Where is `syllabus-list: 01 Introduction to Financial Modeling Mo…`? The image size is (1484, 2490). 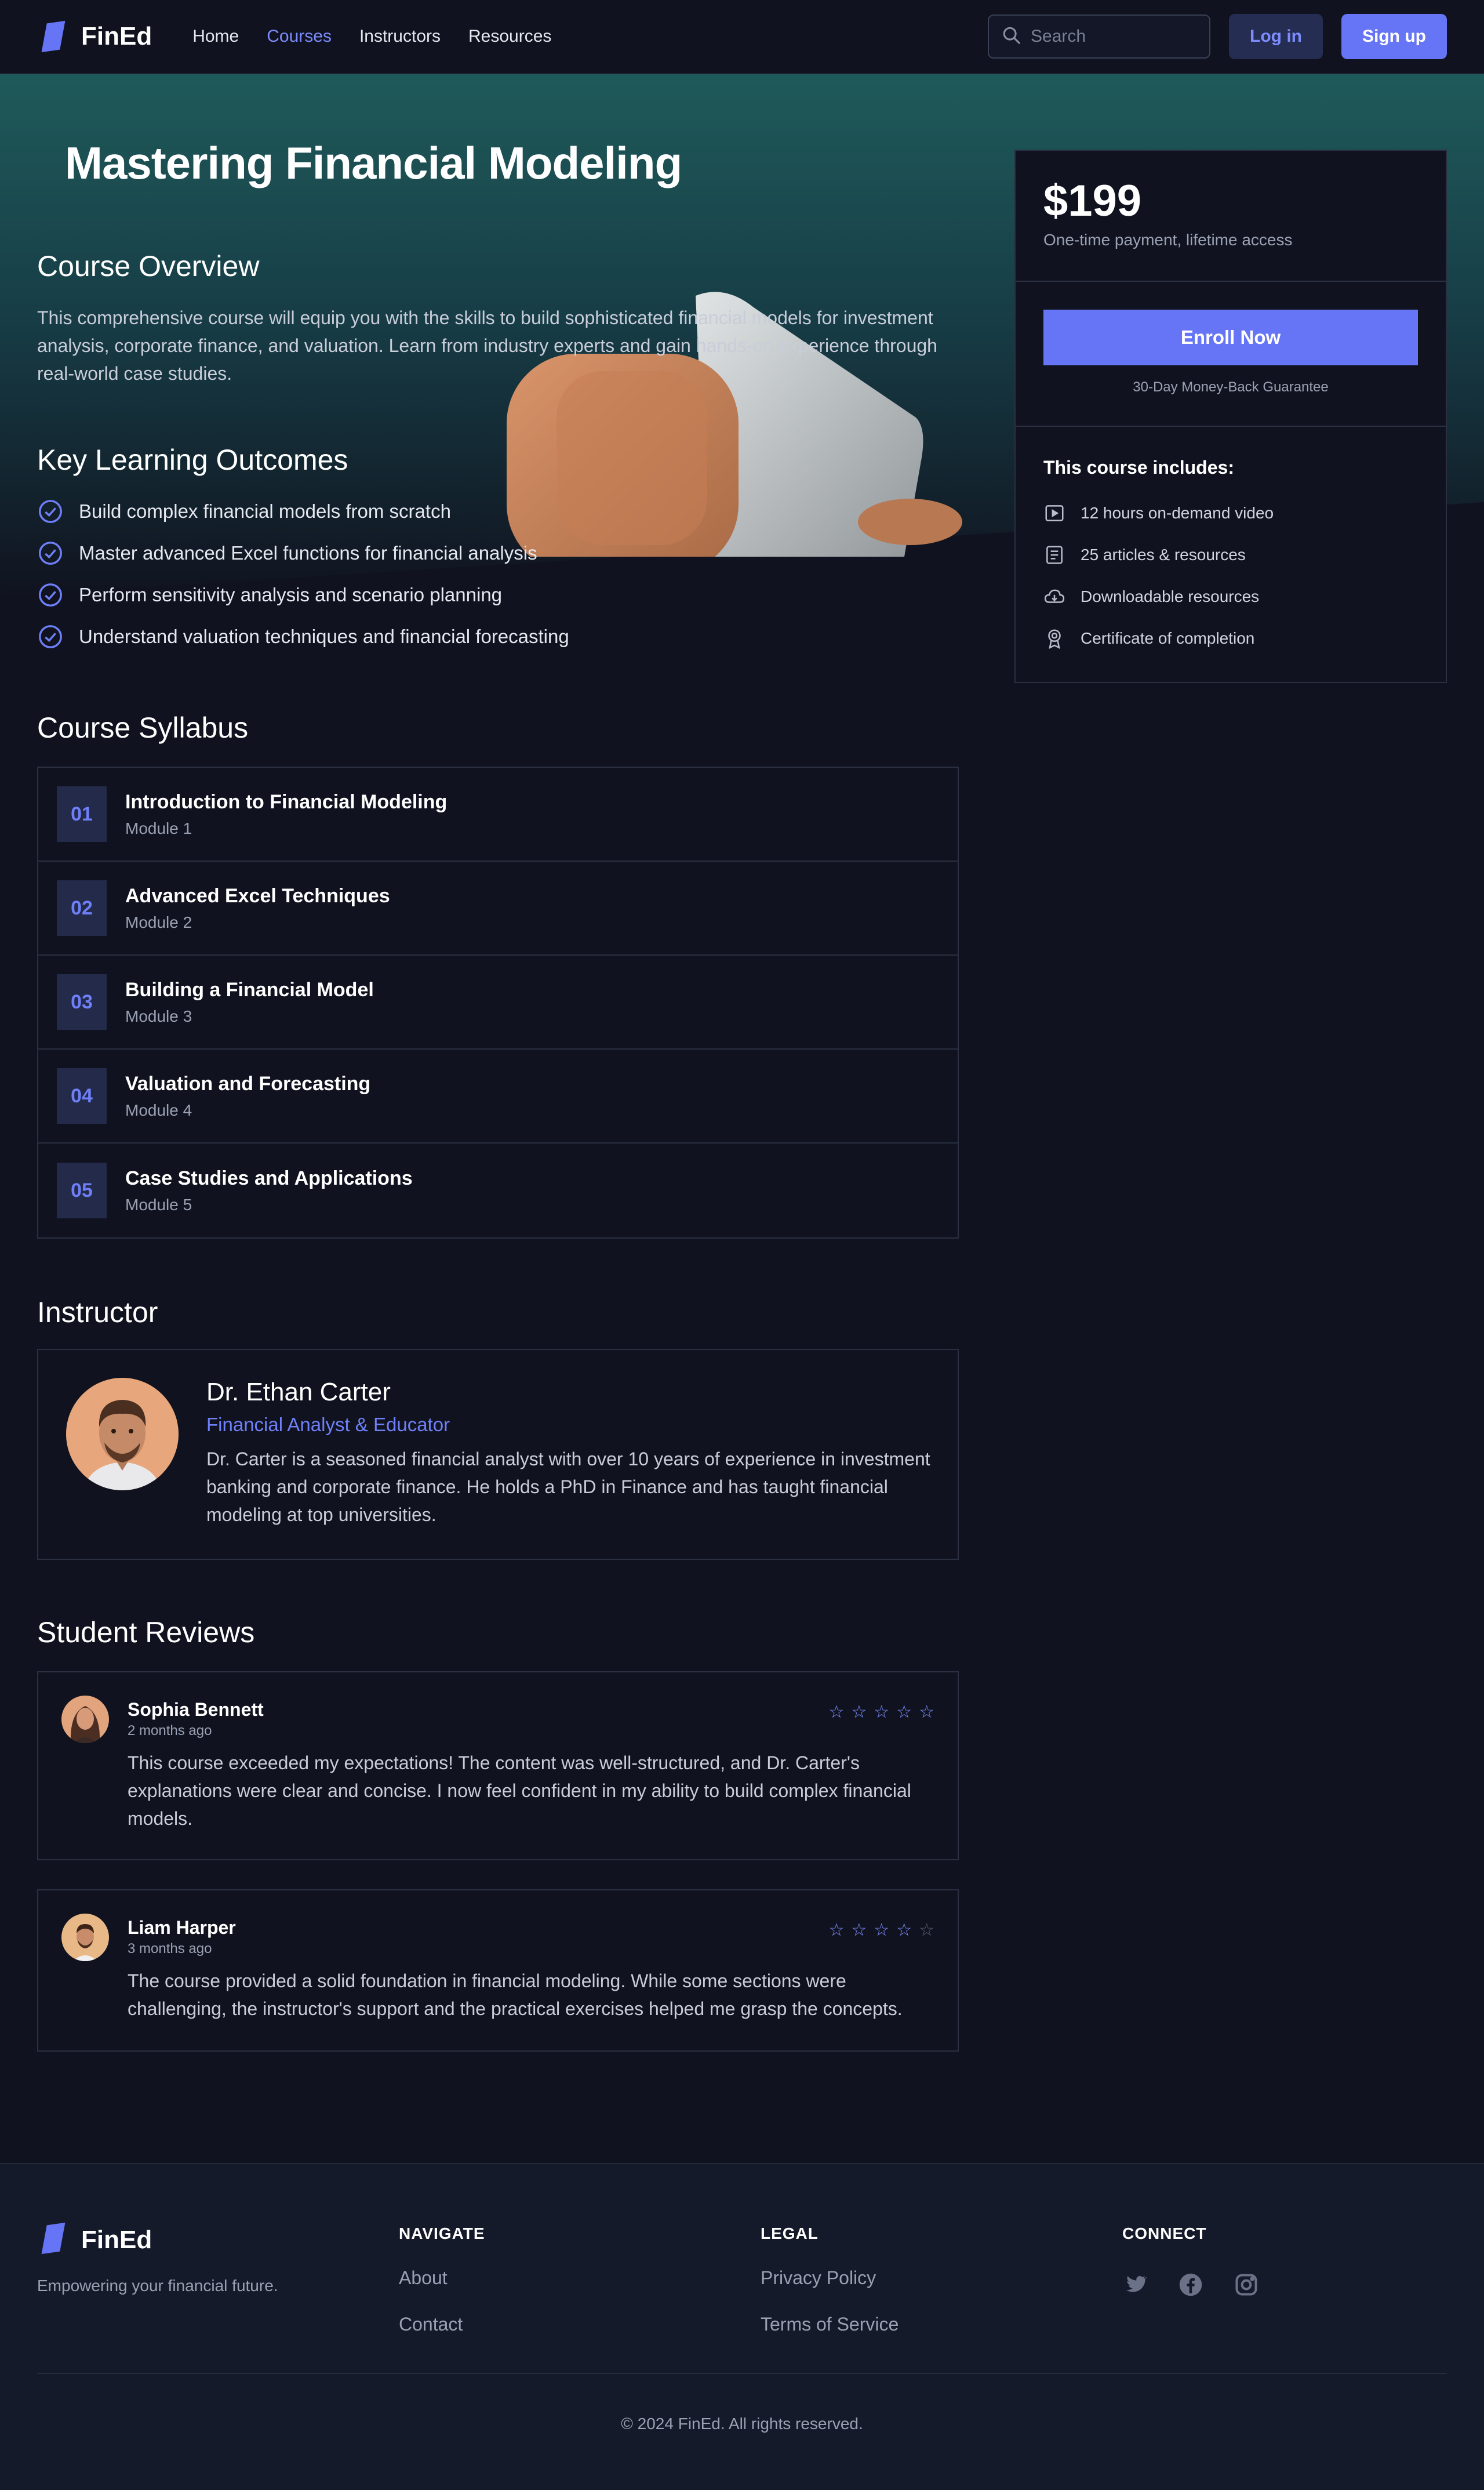
syllabus-list: 01 Introduction to Financial Modeling Mo… is located at coordinates (498, 1003).